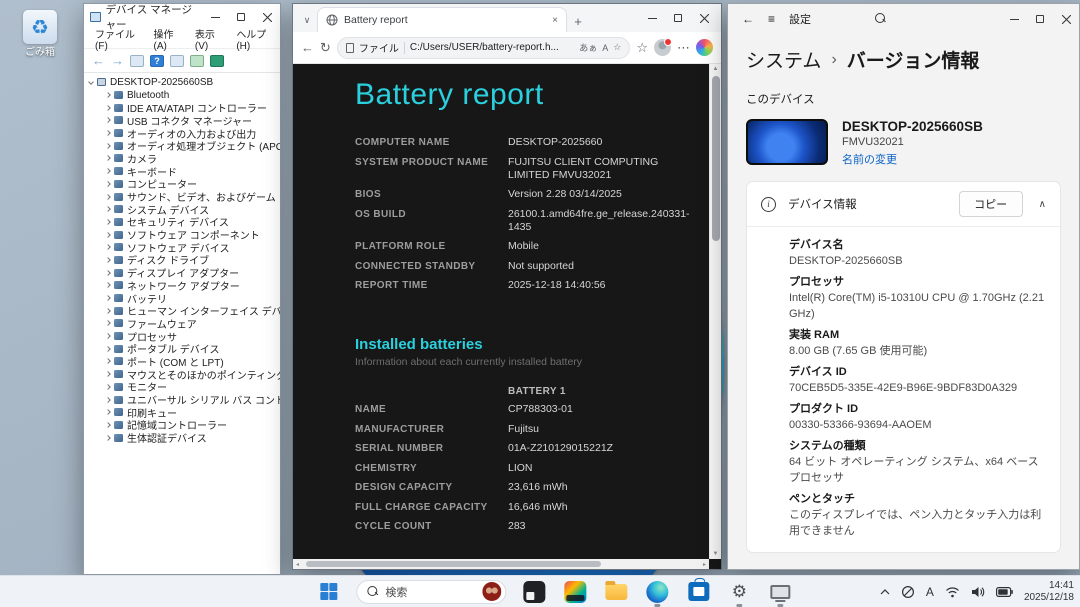 This screenshot has width=1080, height=607. I want to click on more-menu-icon: ⋯, so click(683, 47).